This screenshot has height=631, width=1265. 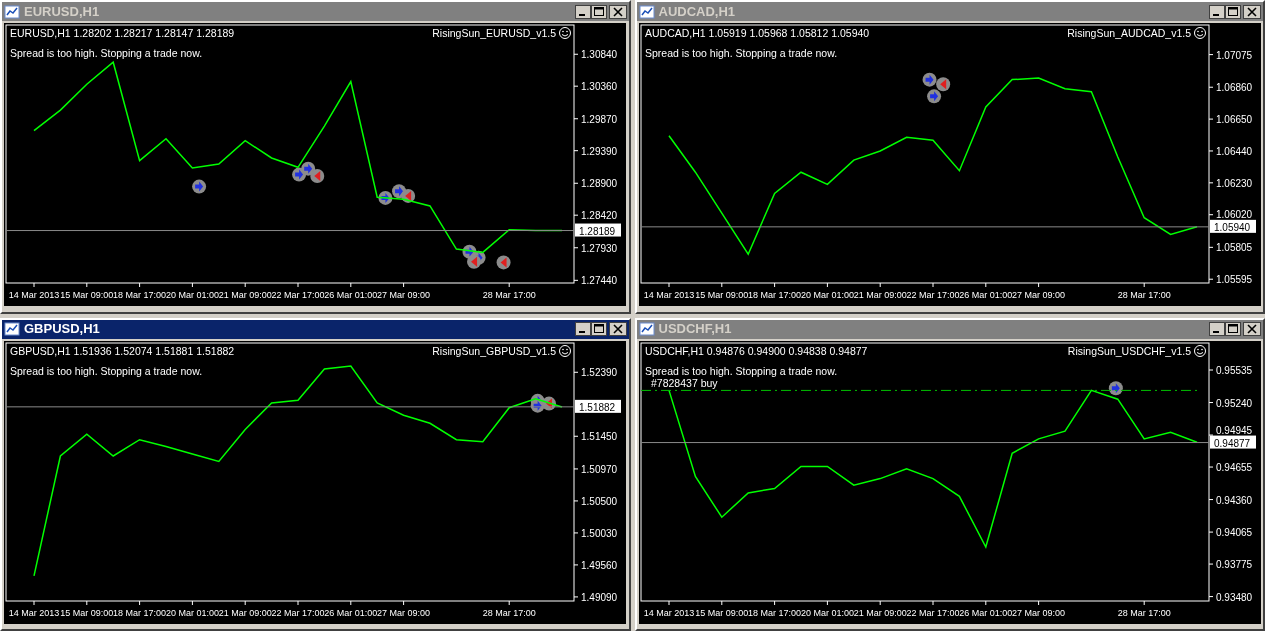 I want to click on price-axis-label: 1.28900, so click(x=599, y=184).